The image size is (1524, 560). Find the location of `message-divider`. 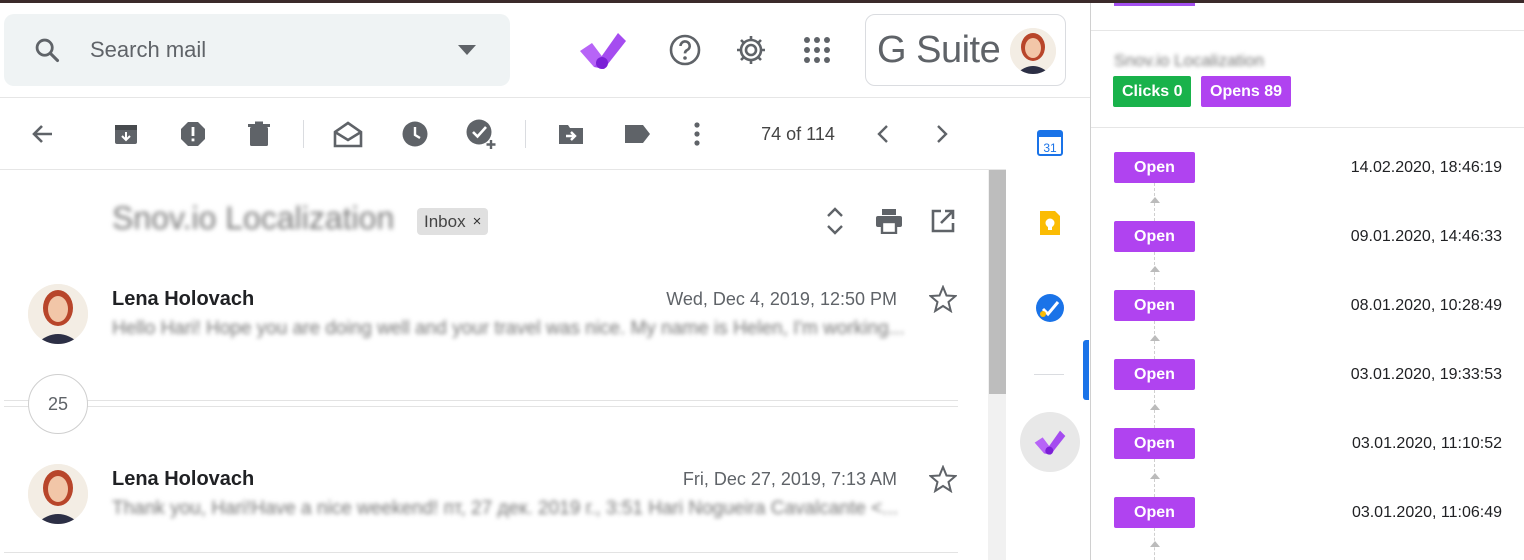

message-divider is located at coordinates (481, 552).